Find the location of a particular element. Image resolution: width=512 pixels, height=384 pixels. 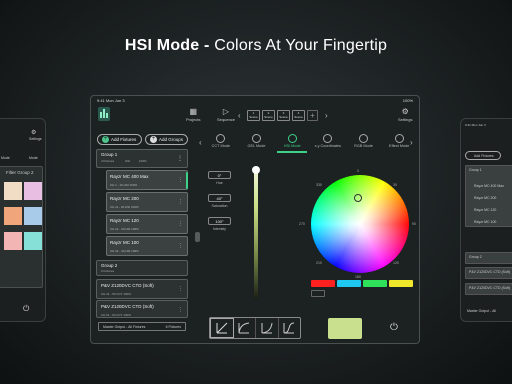

fixture-sub: CH 31 - 40 HSI 100% is located at coordinates (124, 251).